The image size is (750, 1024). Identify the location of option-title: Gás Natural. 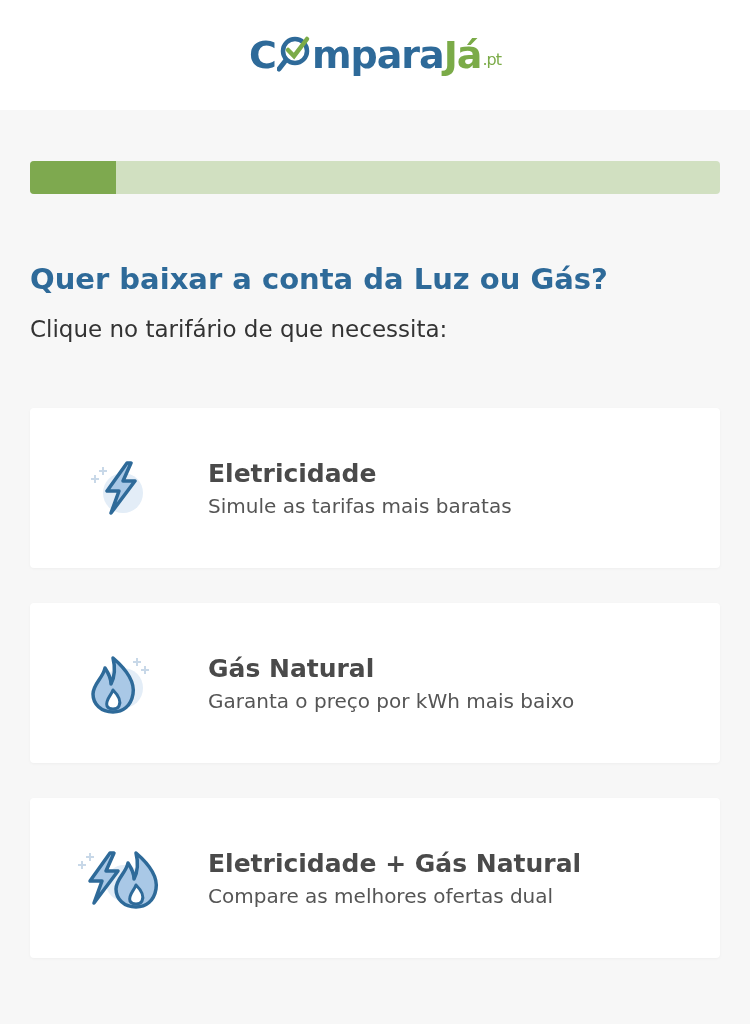
(292, 668).